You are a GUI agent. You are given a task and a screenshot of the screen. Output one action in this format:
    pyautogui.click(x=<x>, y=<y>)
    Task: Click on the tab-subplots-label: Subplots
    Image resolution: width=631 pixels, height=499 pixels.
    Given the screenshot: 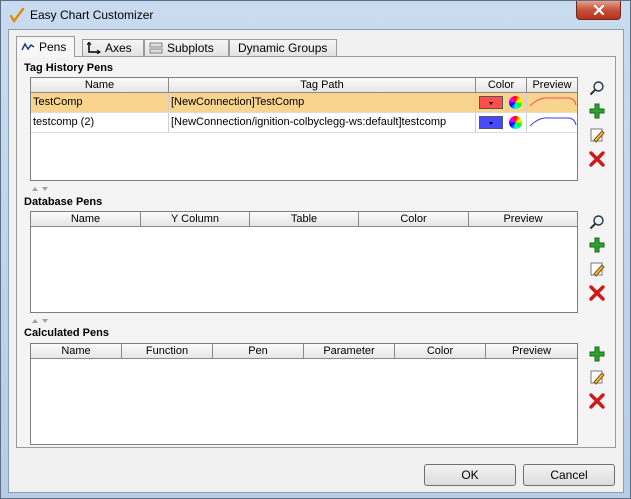 What is the action you would take?
    pyautogui.click(x=190, y=48)
    